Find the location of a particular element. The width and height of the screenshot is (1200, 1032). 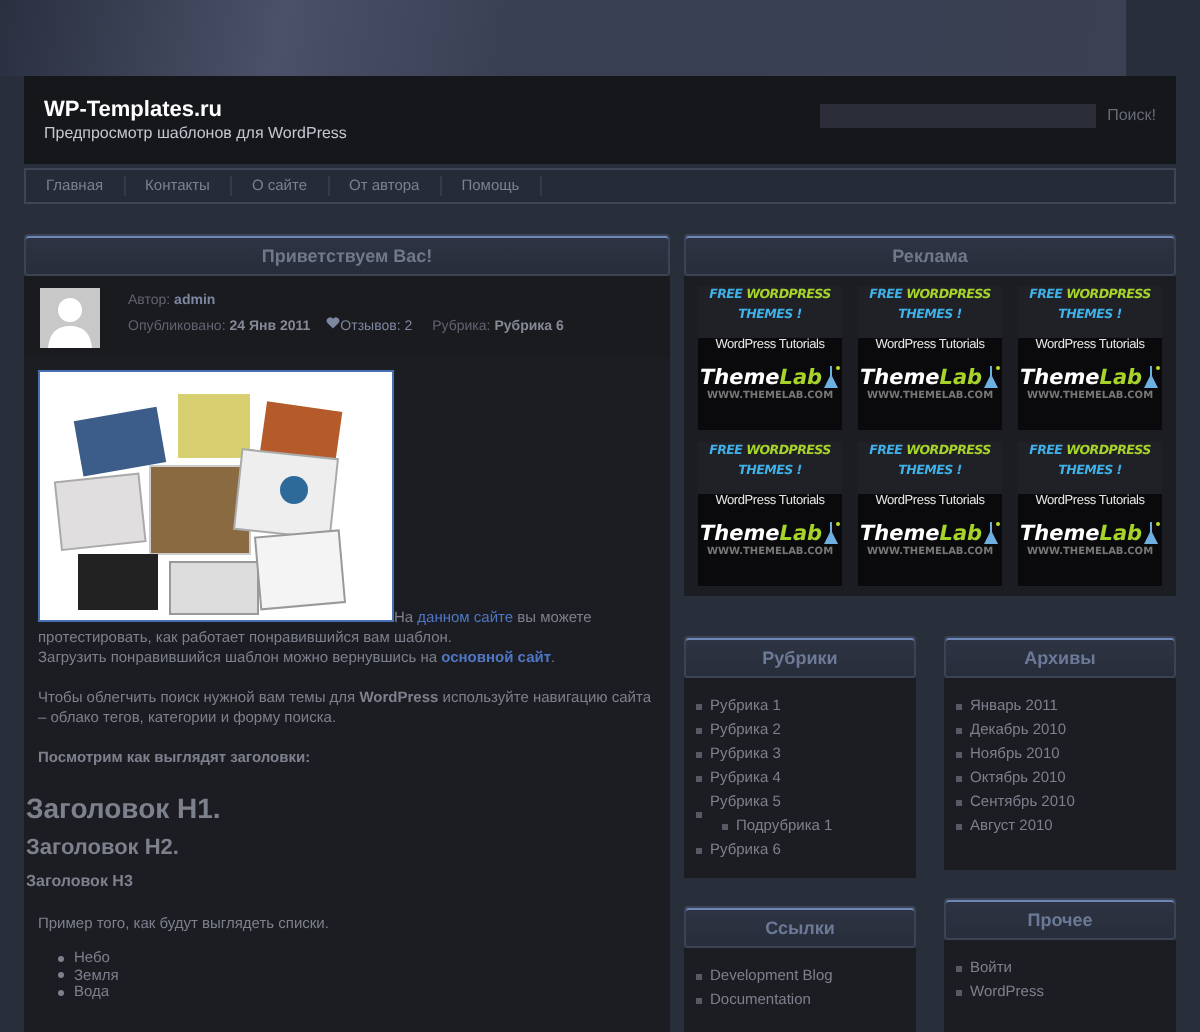

site-tagline: Предпросмотр шаблонов для WordPress is located at coordinates (195, 133).